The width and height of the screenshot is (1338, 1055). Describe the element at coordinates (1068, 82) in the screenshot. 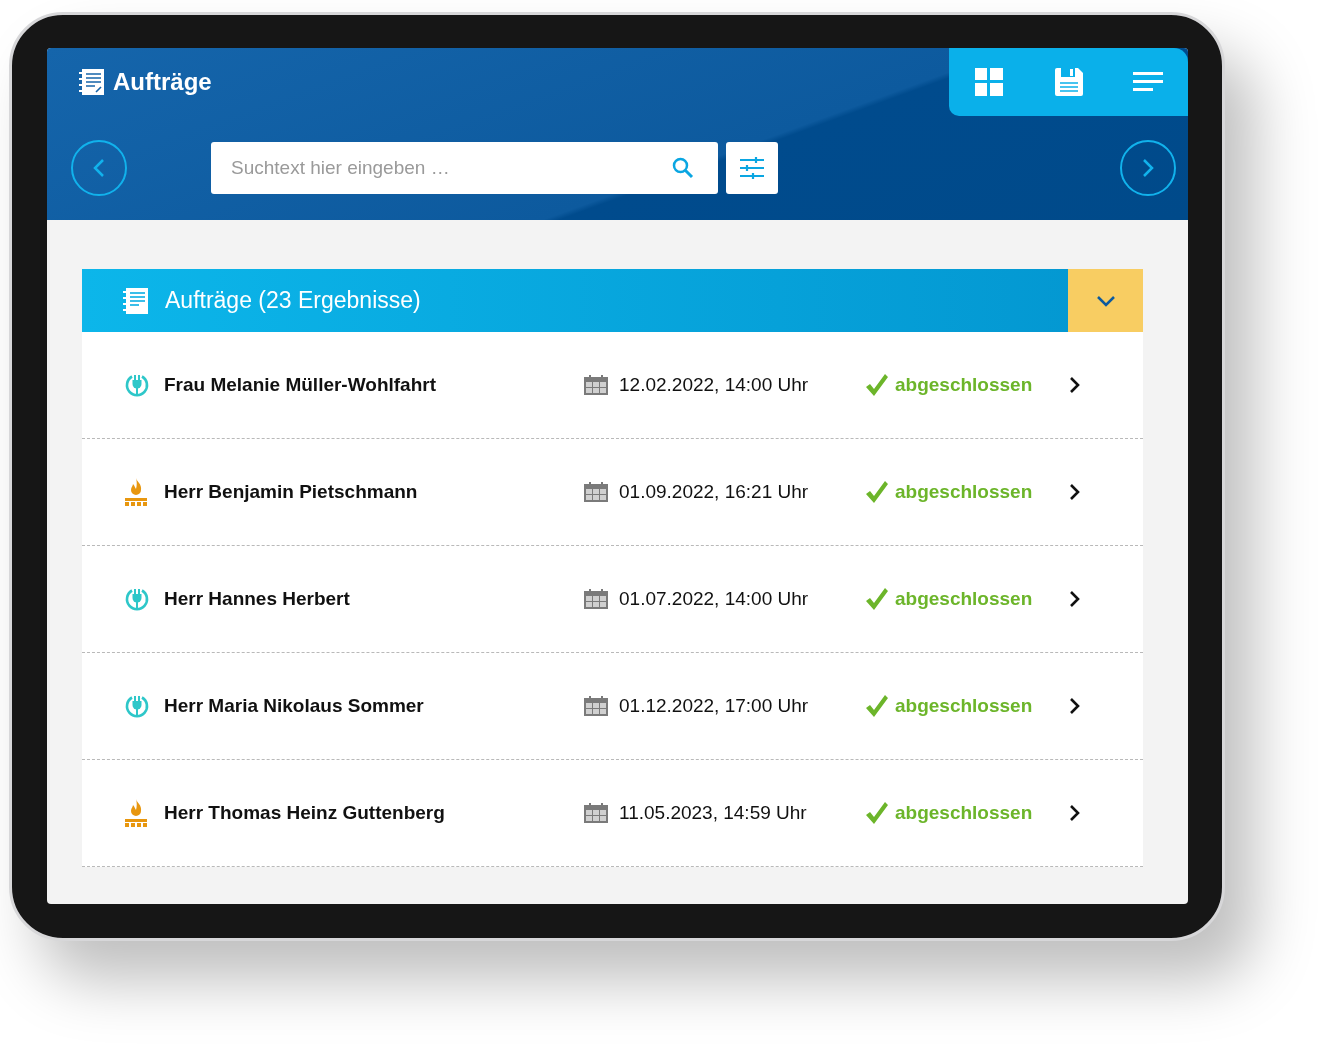

I see `save-icon` at that location.